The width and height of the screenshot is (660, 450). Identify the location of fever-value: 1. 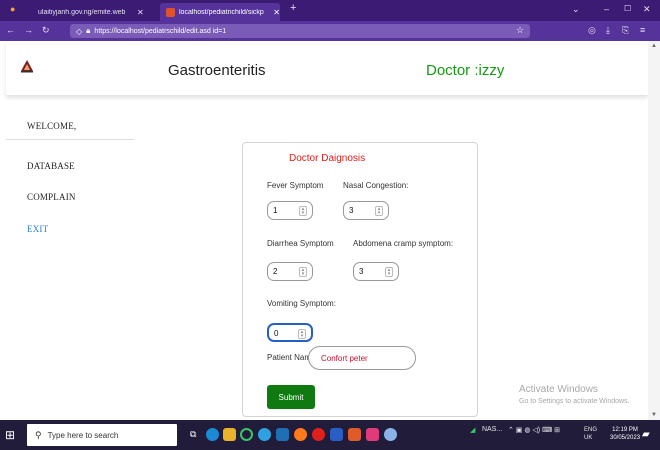
(275, 210).